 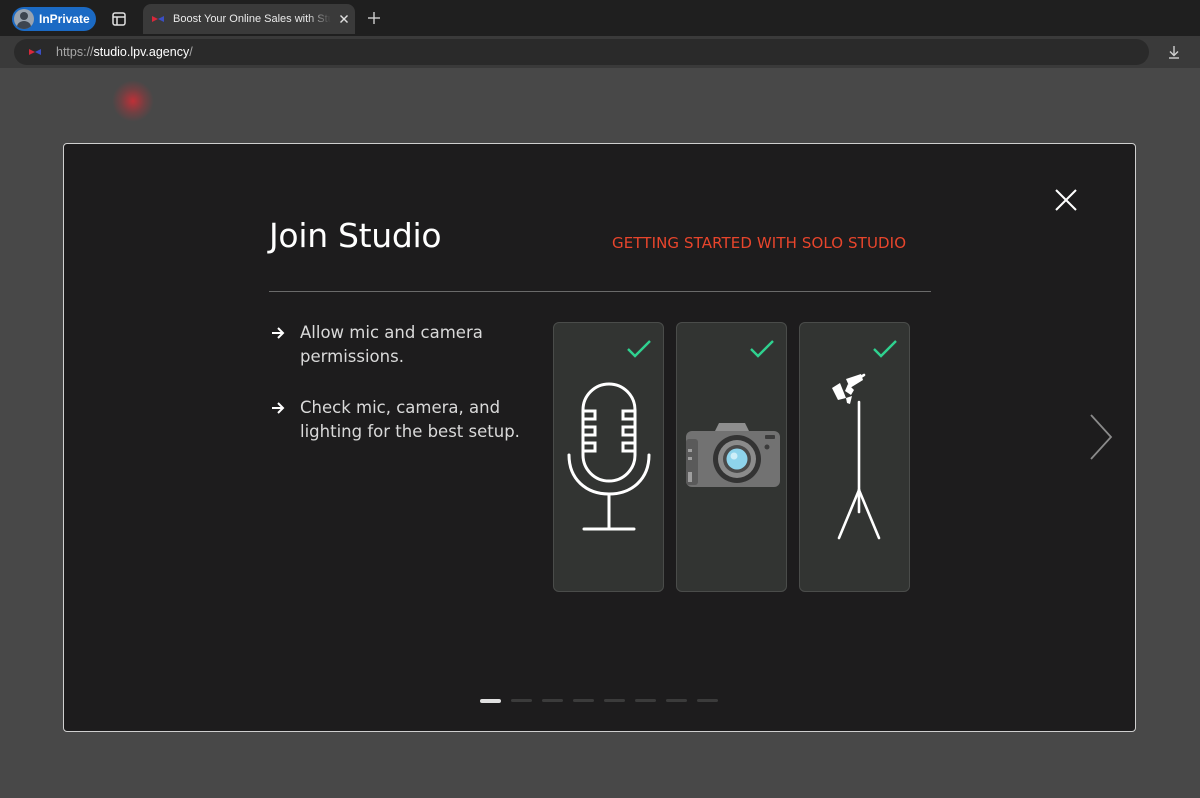 What do you see at coordinates (1066, 200) in the screenshot?
I see `close-icon` at bounding box center [1066, 200].